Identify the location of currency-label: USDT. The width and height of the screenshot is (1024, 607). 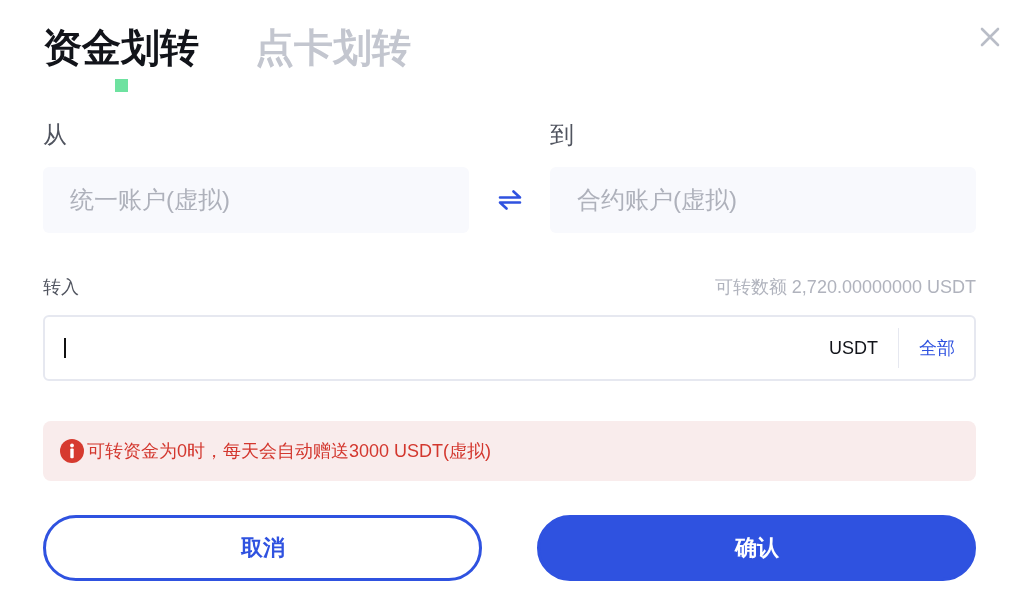
(853, 348).